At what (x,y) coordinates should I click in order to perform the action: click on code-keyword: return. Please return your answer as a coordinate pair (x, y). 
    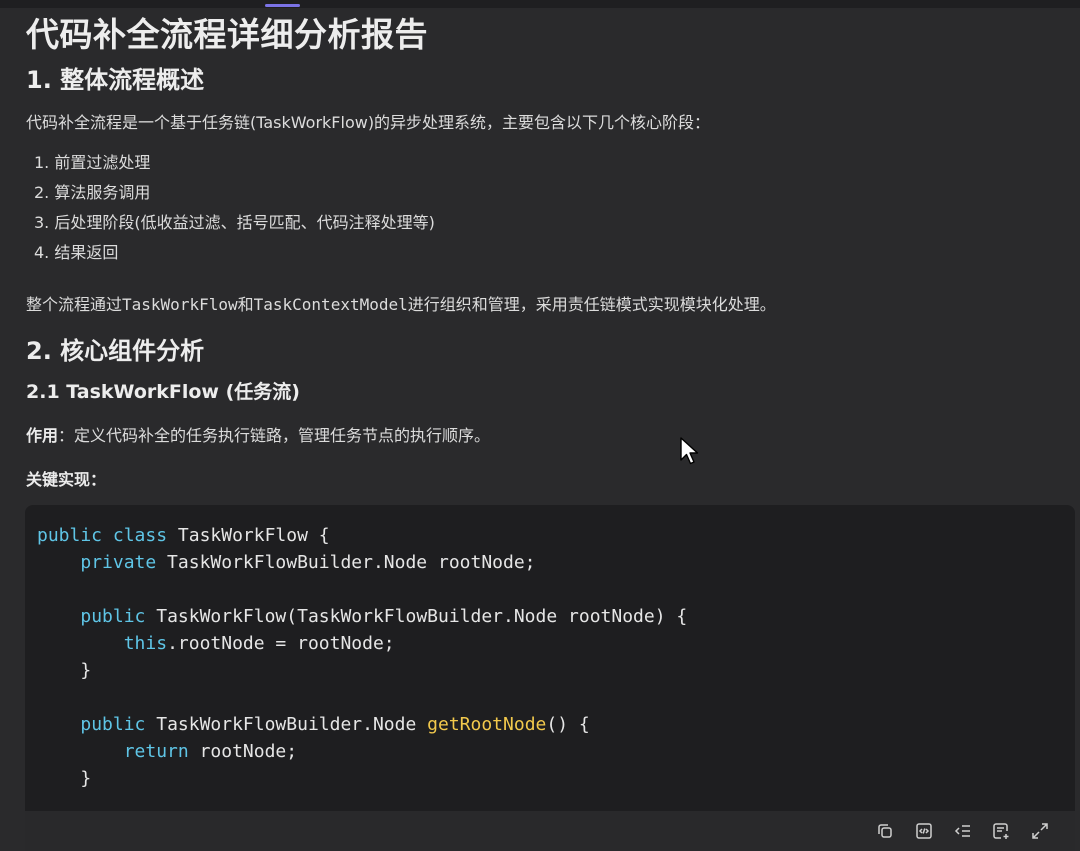
    Looking at the image, I should click on (156, 751).